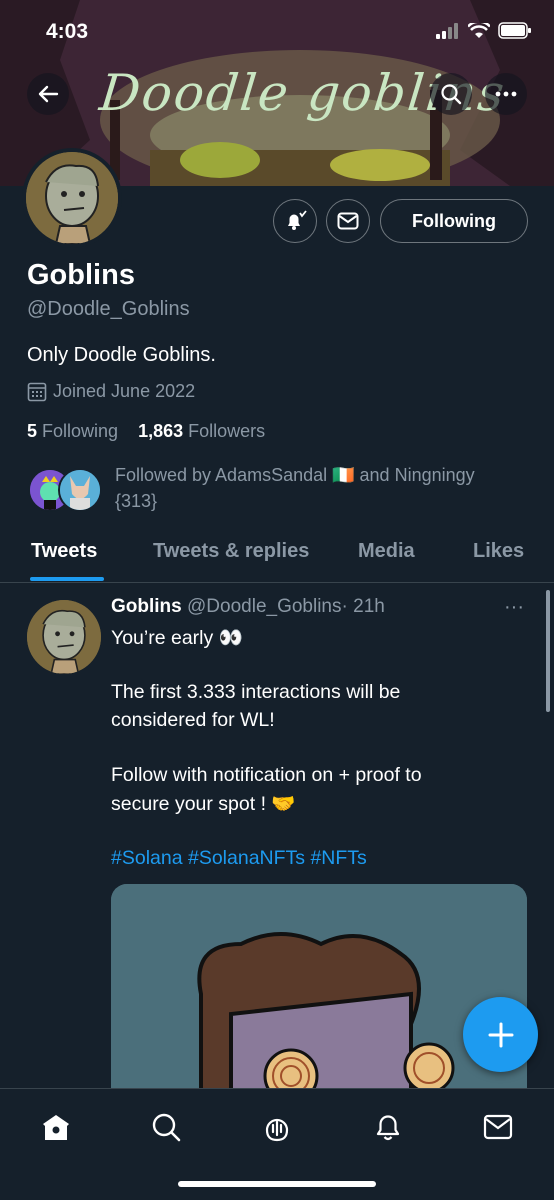 The height and width of the screenshot is (1200, 554). I want to click on messages-icon, so click(498, 1127).